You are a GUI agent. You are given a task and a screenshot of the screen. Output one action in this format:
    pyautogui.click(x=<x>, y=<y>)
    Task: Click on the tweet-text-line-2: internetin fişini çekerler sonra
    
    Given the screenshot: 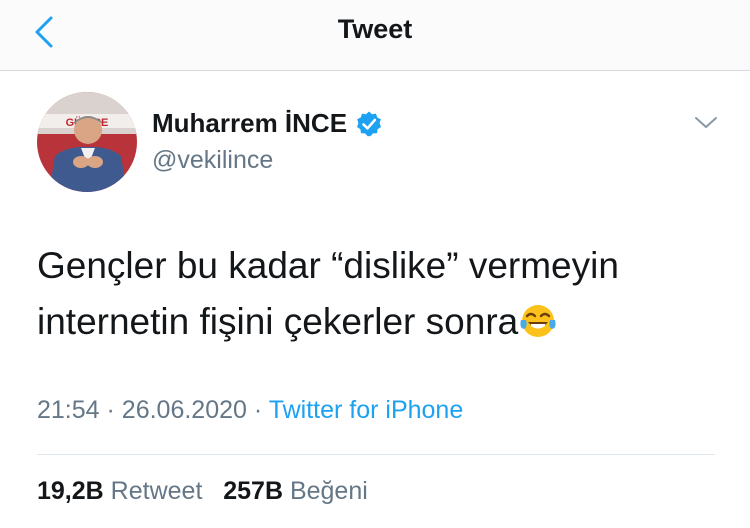 What is the action you would take?
    pyautogui.click(x=382, y=322)
    